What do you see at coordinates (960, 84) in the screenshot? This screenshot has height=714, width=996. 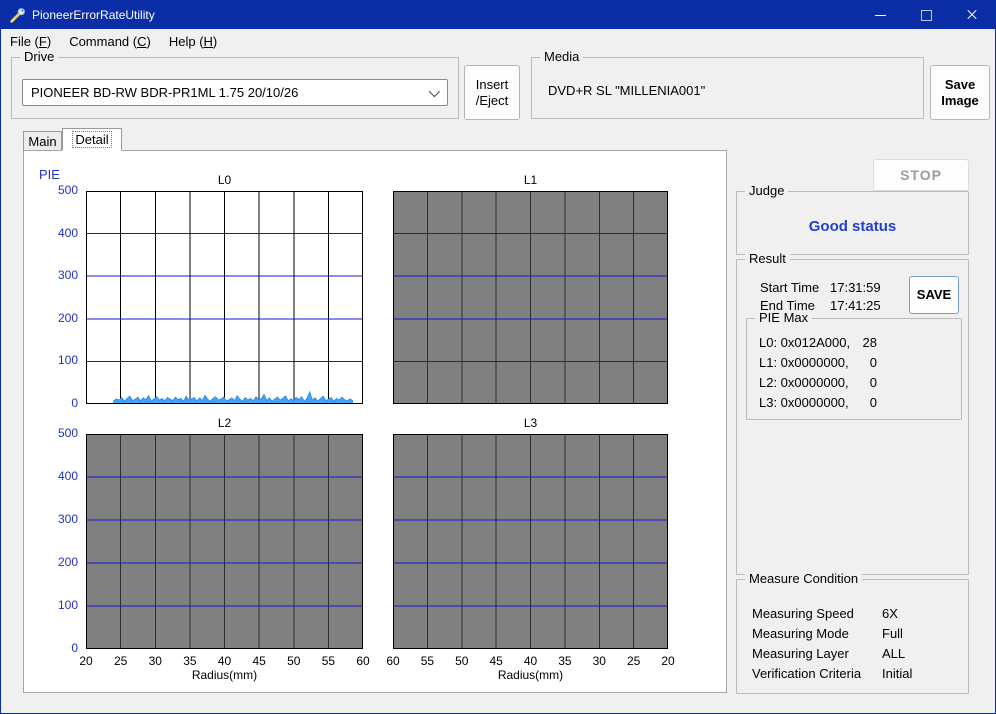 I see `save-image-label-line1: Save` at bounding box center [960, 84].